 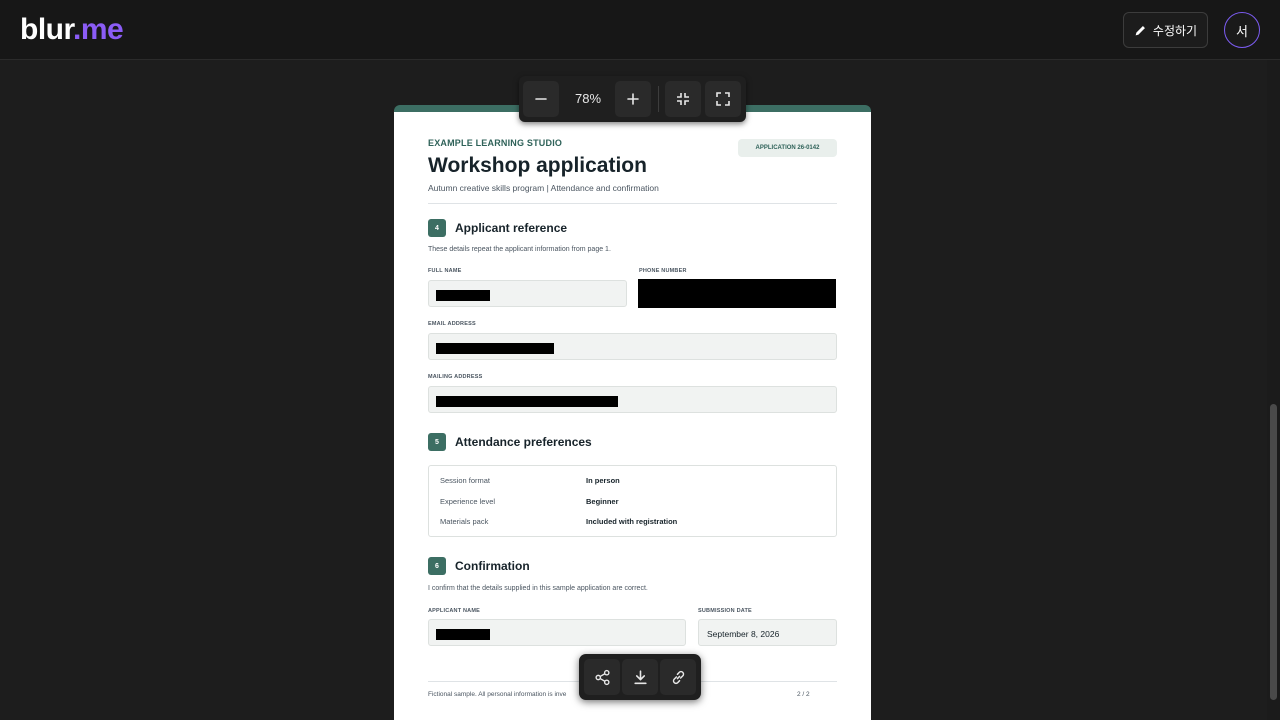 What do you see at coordinates (557, 632) in the screenshot?
I see `applicant-name-field` at bounding box center [557, 632].